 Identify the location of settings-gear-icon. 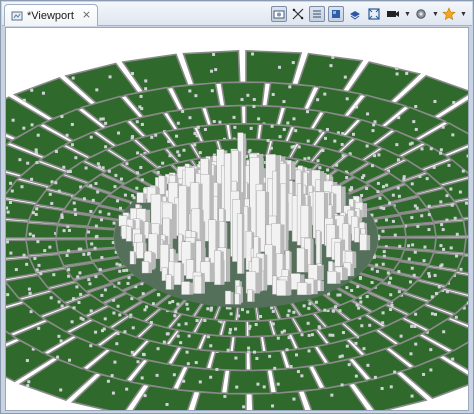
(421, 14).